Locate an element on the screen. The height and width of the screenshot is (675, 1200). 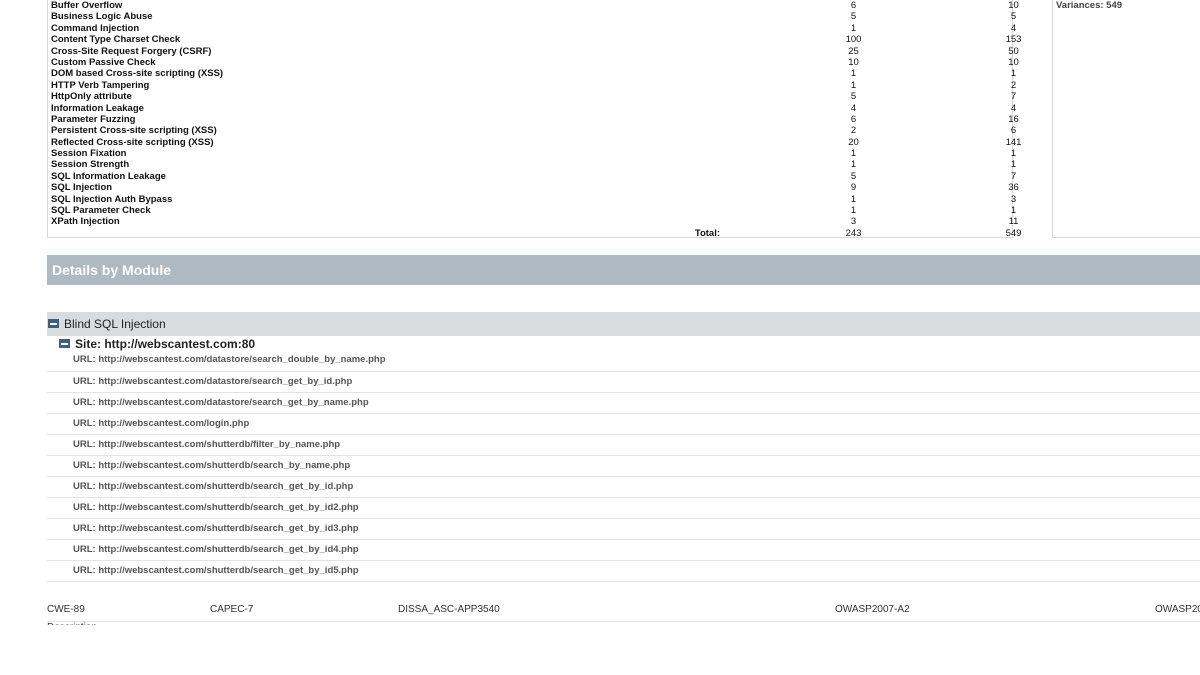
reference-cwe: CWE-89 is located at coordinates (66, 609).